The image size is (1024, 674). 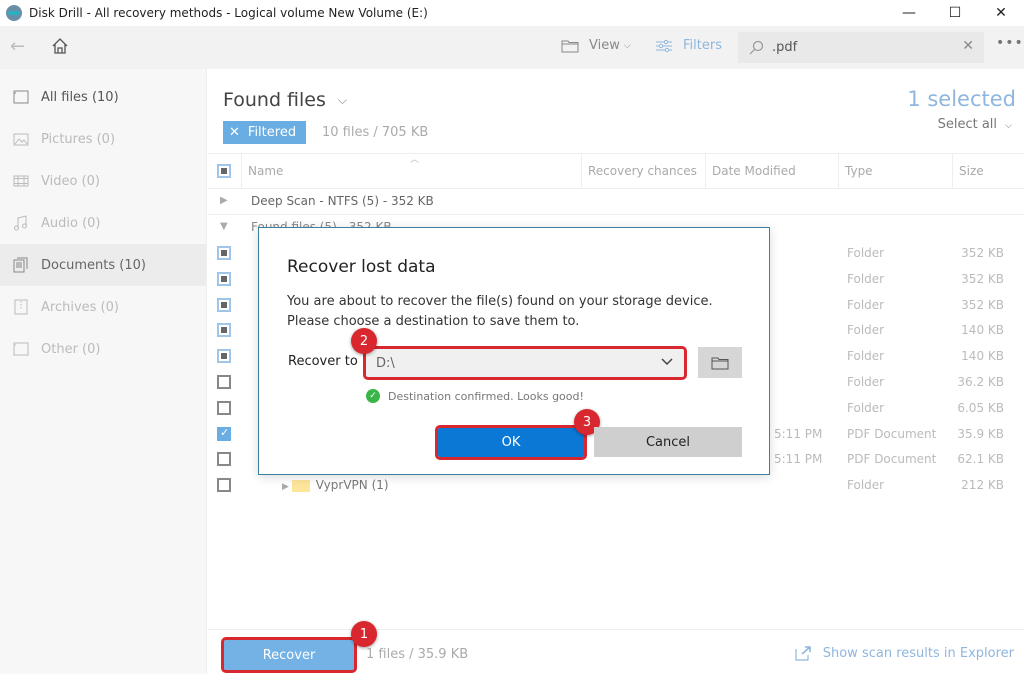 What do you see at coordinates (93, 265) in the screenshot?
I see `sidebar-item-label: Documents (10)` at bounding box center [93, 265].